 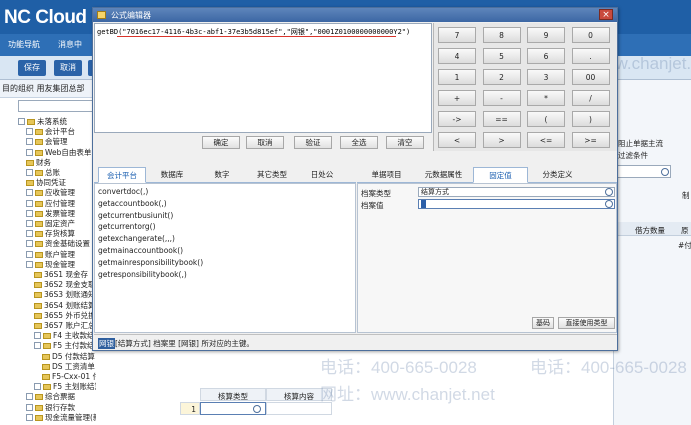 I want to click on keypad-key: <, so click(x=457, y=140).